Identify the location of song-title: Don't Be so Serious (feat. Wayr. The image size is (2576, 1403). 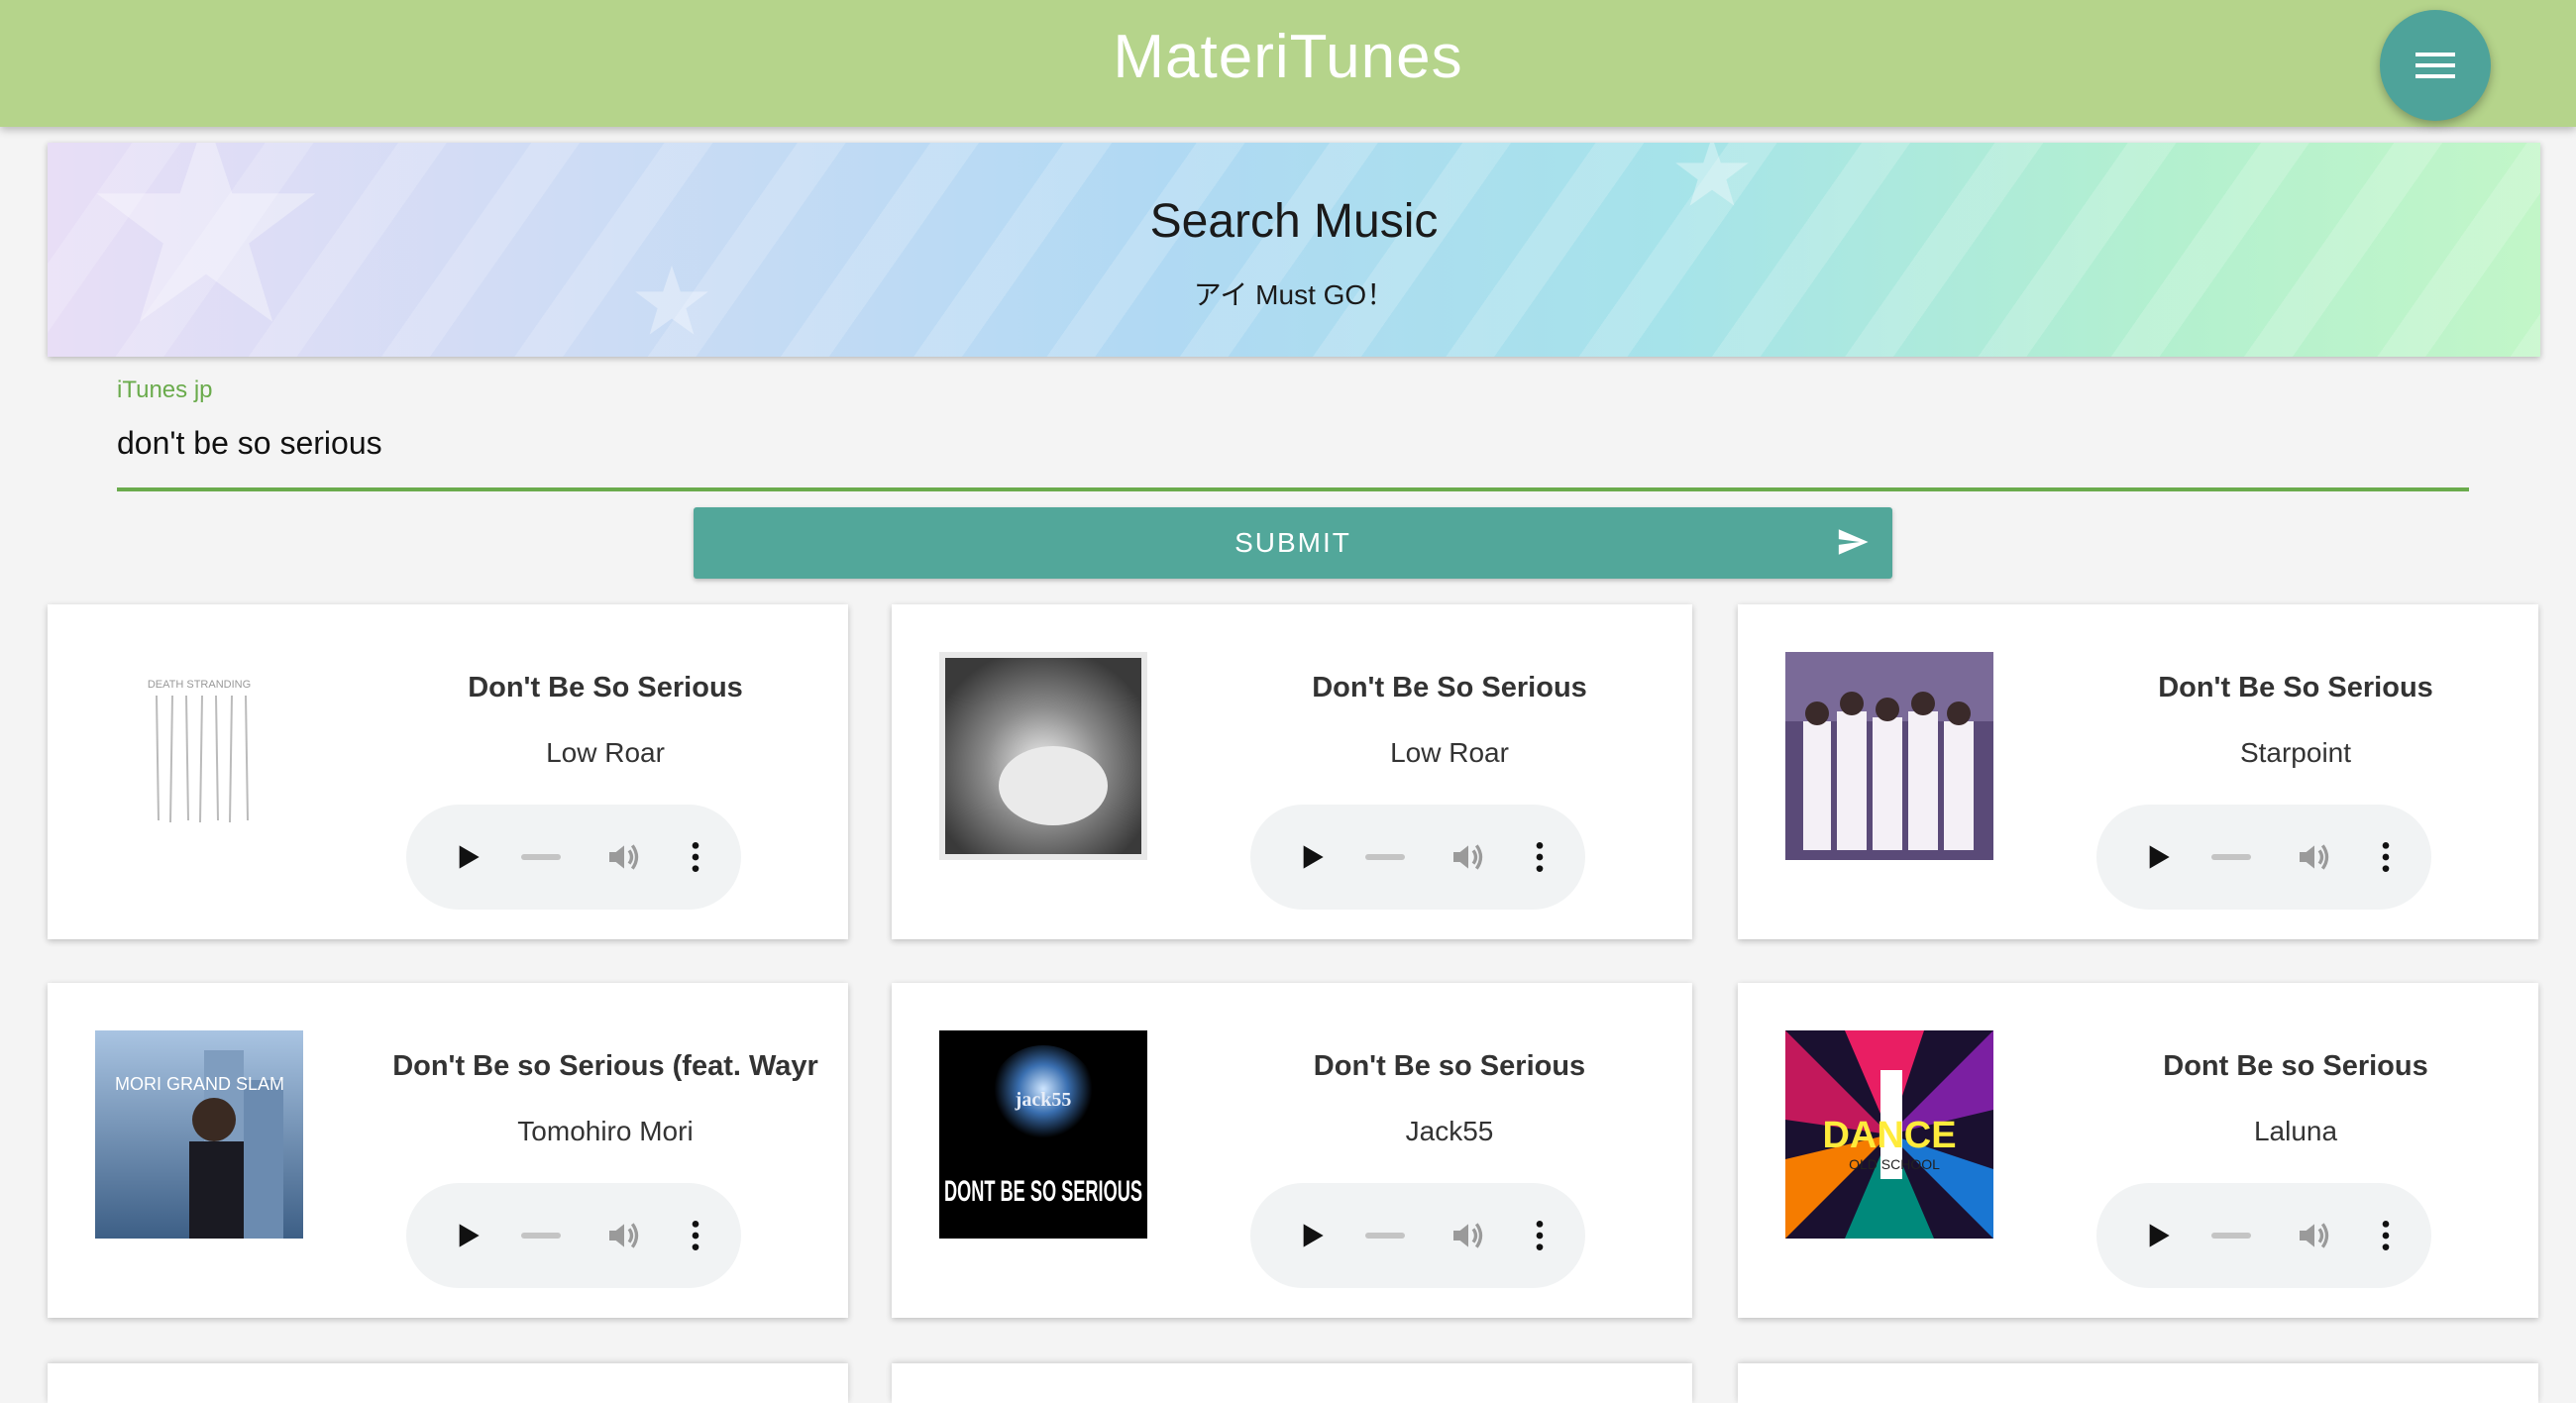
(605, 1066).